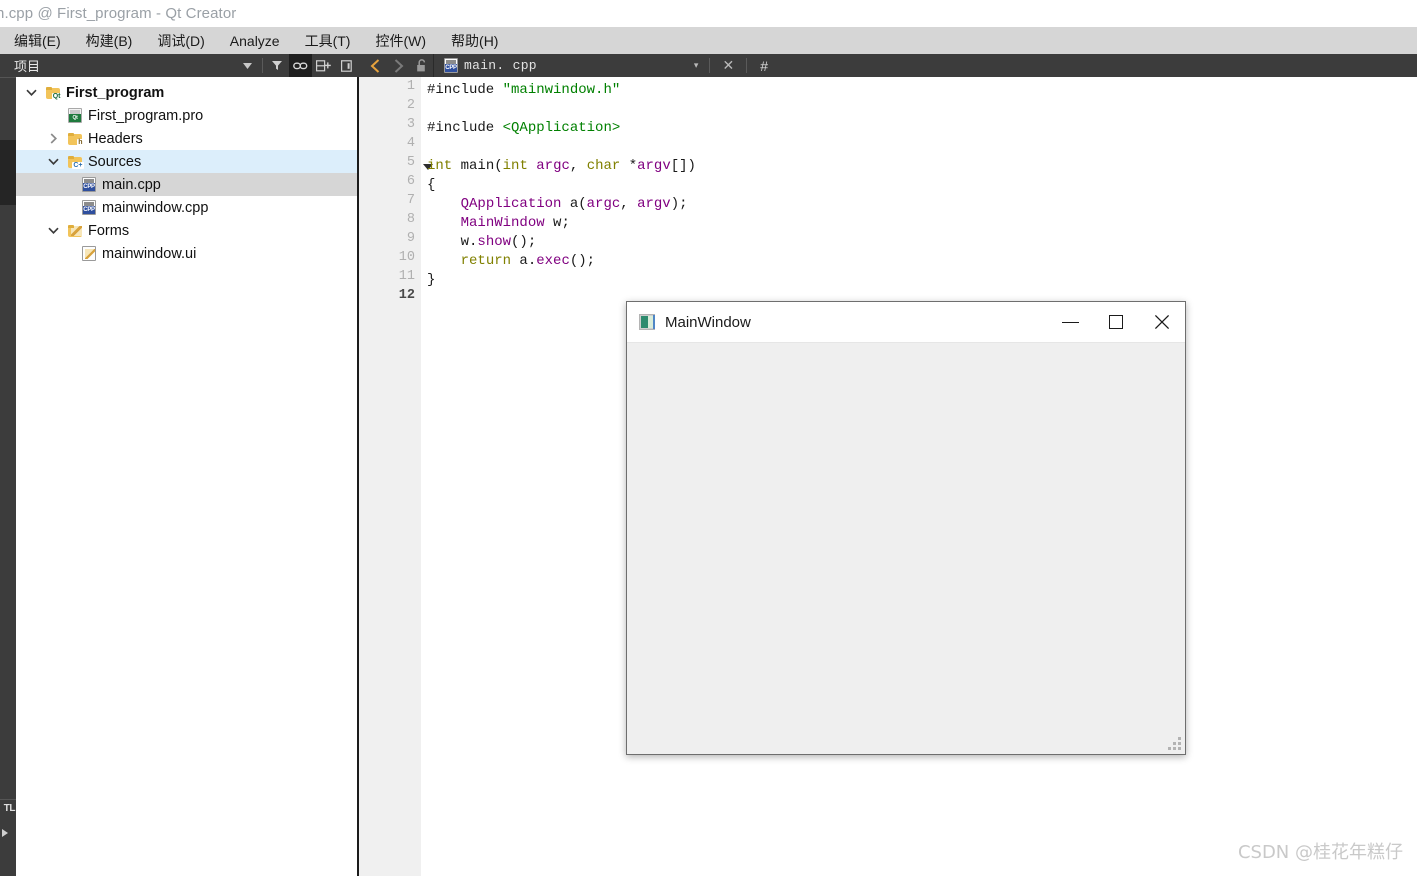 This screenshot has width=1417, height=876. Describe the element at coordinates (375, 65) in the screenshot. I see `back-icon` at that location.